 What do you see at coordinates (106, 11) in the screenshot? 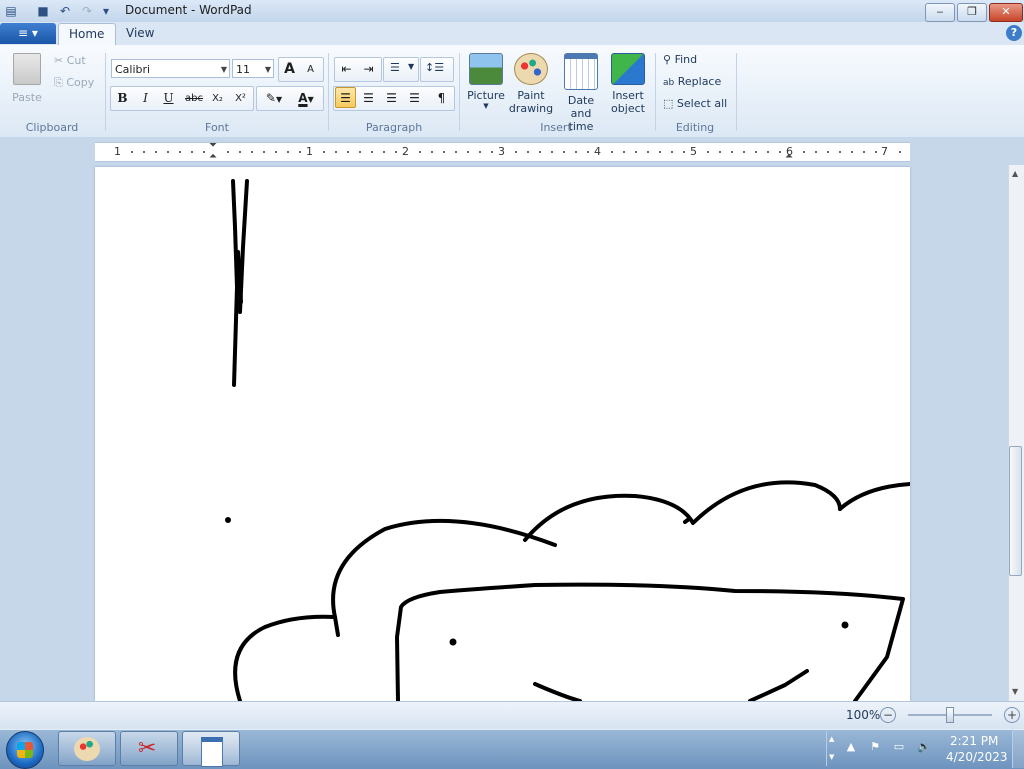
I see `customize-quick-access-icon: ▾` at bounding box center [106, 11].